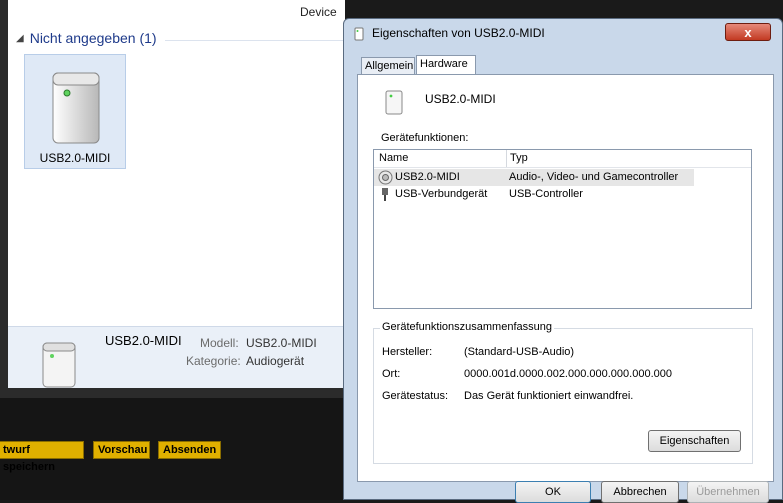 This screenshot has height=503, width=783. What do you see at coordinates (458, 33) in the screenshot?
I see `dialog-title: Eigenschaften von USB2.0-MIDI` at bounding box center [458, 33].